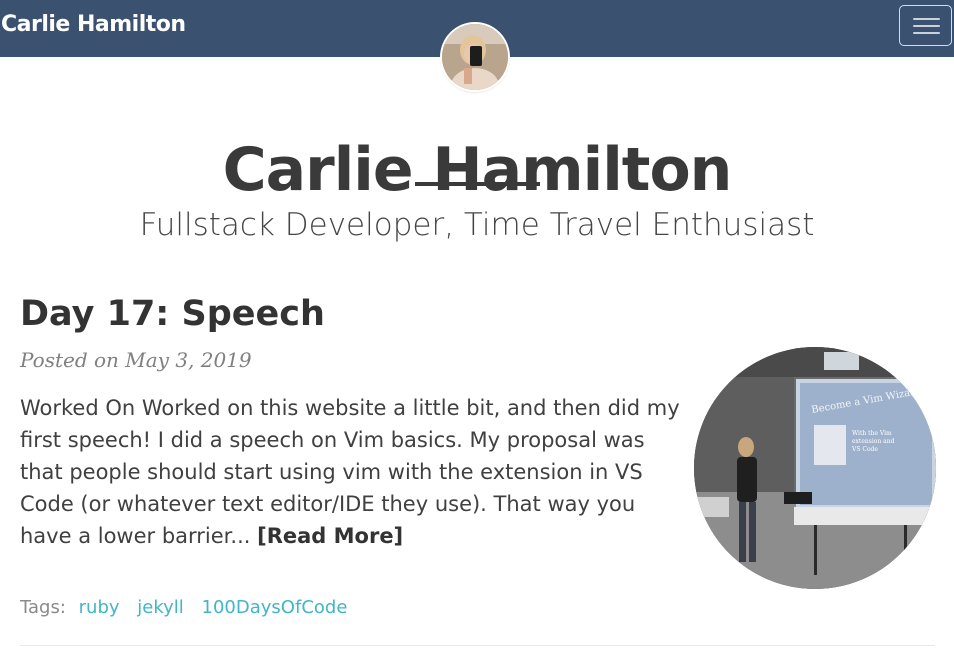  I want to click on slide-body-text: With the Vim, so click(872, 433).